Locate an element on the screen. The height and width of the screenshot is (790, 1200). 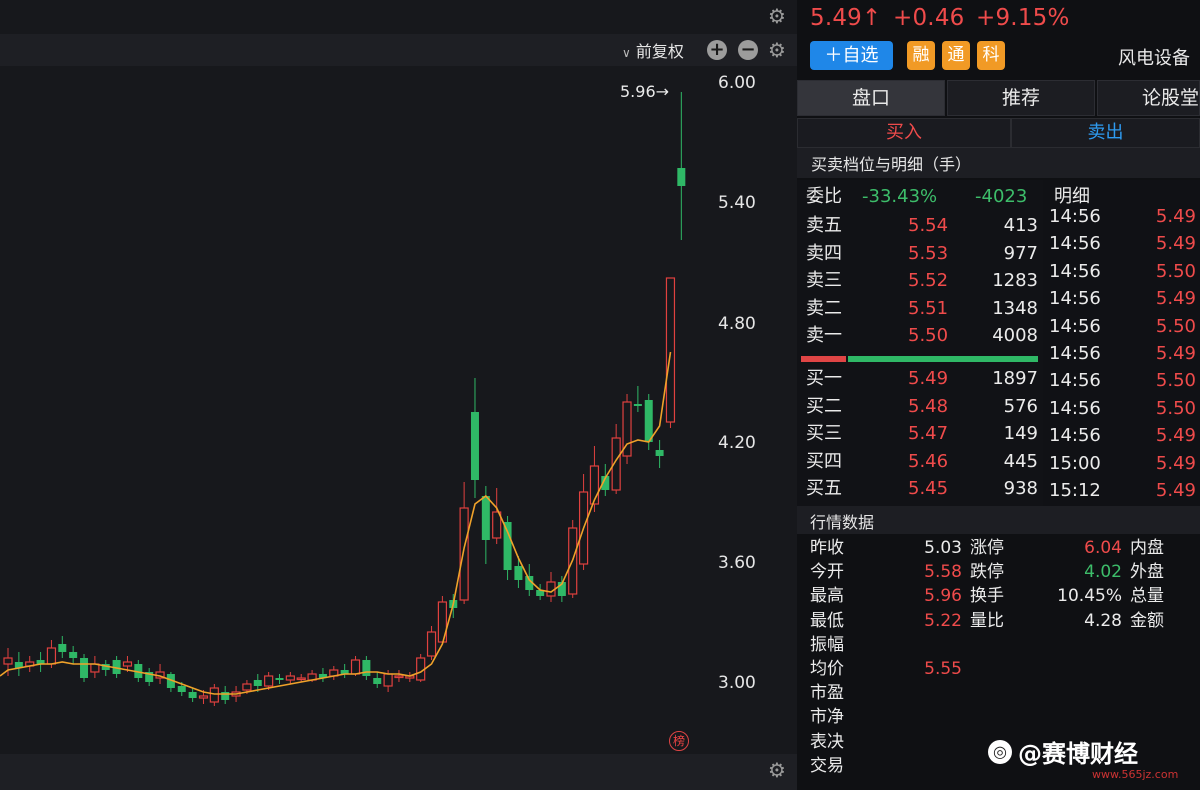
chevron-down-icon: ∨ is located at coordinates (626, 53).